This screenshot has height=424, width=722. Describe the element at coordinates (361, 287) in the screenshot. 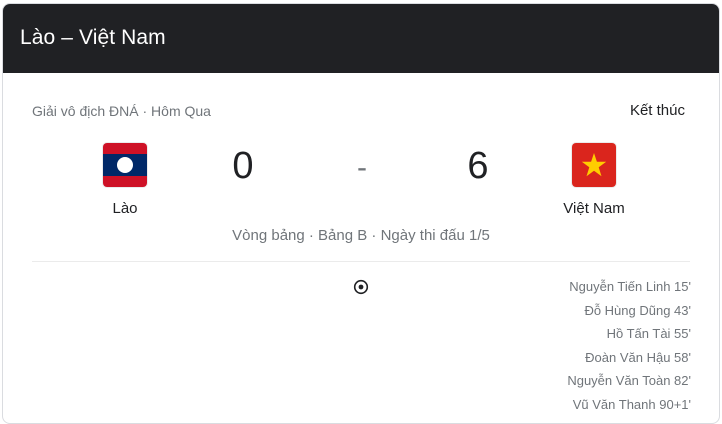

I see `soccer-ball-icon` at that location.